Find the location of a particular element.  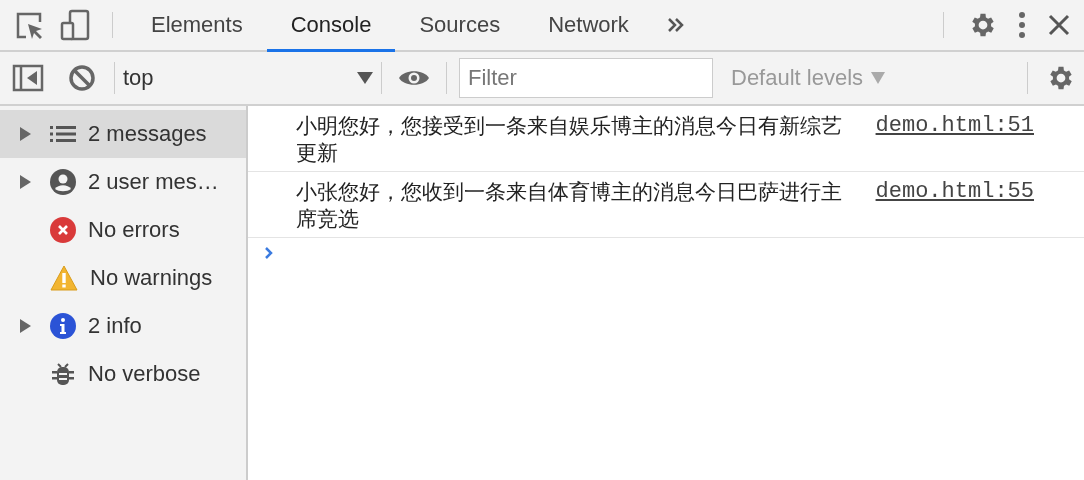

sidebar-item: 2 info is located at coordinates (123, 326).